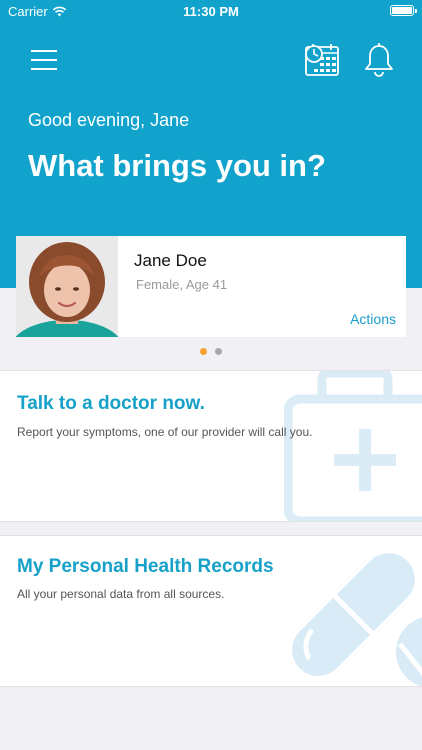  I want to click on profile-name: Jane Doe, so click(170, 260).